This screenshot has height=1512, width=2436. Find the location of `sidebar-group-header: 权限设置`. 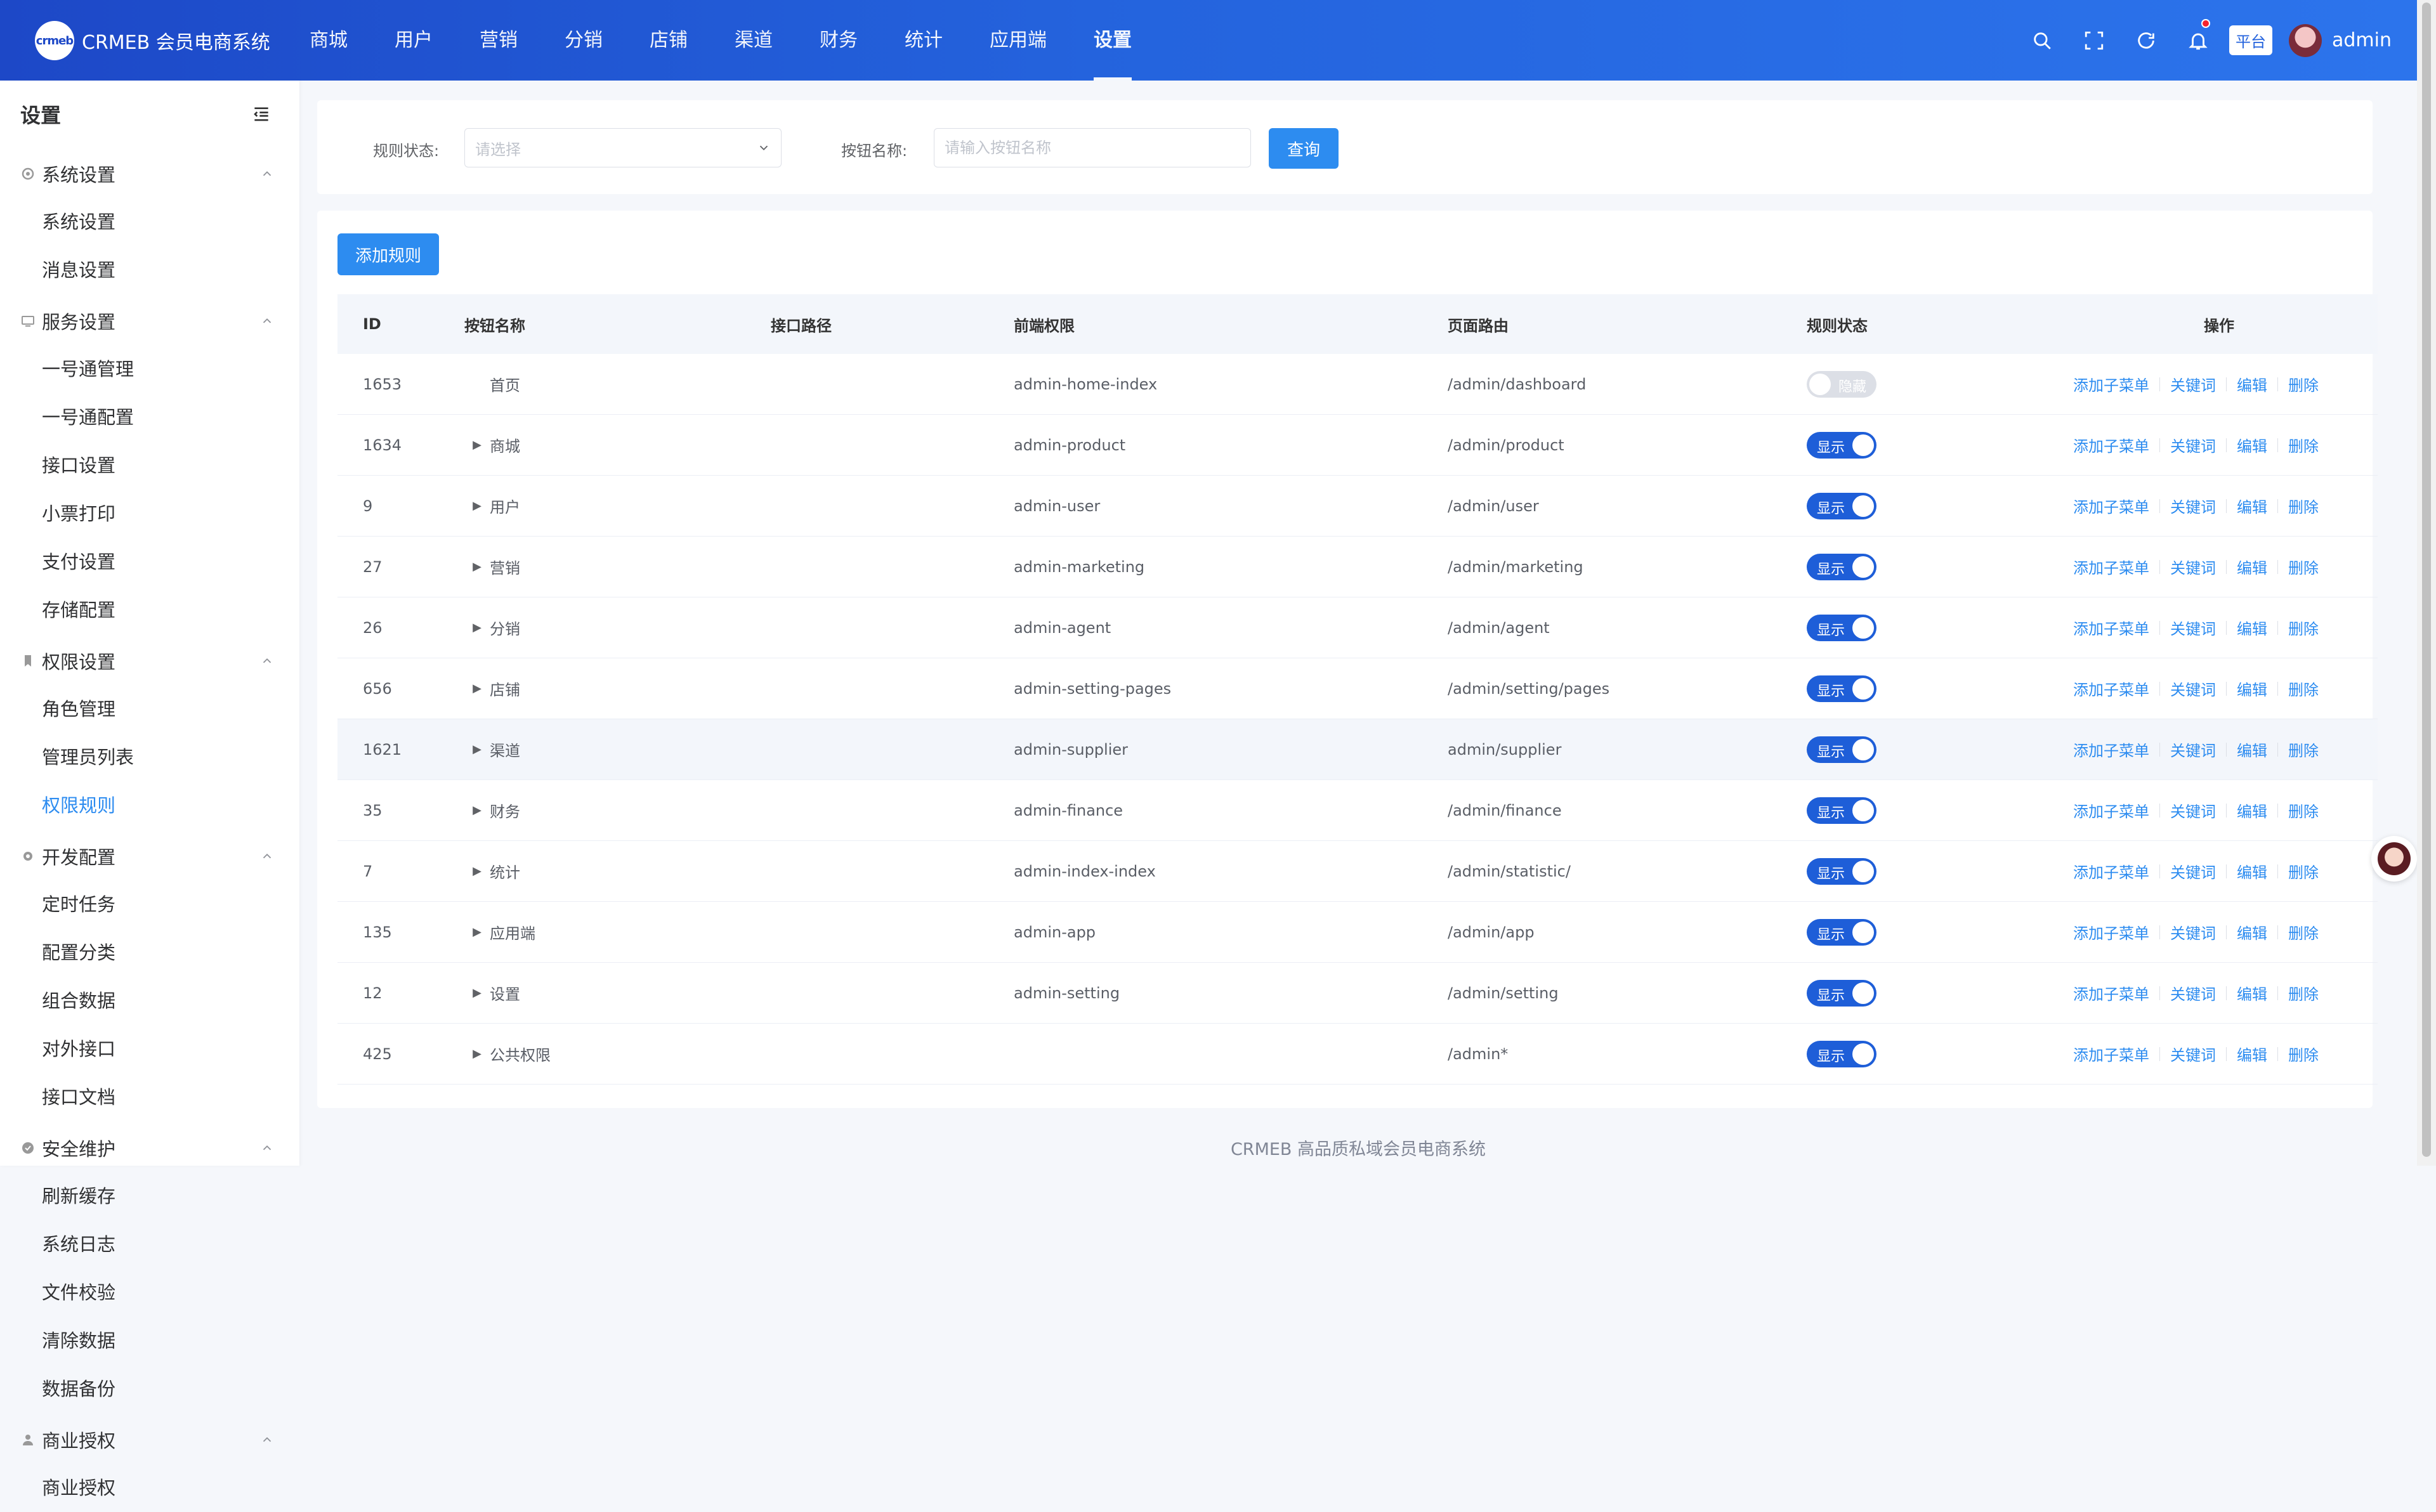

sidebar-group-header: 权限设置 is located at coordinates (150, 661).